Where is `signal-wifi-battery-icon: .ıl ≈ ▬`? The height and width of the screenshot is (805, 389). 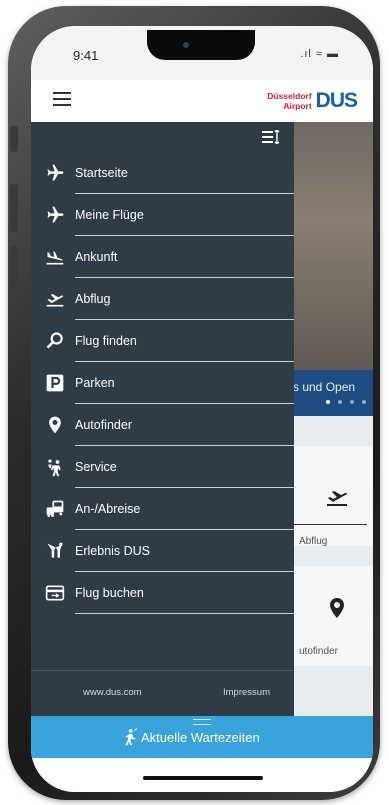 signal-wifi-battery-icon: .ıl ≈ ▬ is located at coordinates (319, 54).